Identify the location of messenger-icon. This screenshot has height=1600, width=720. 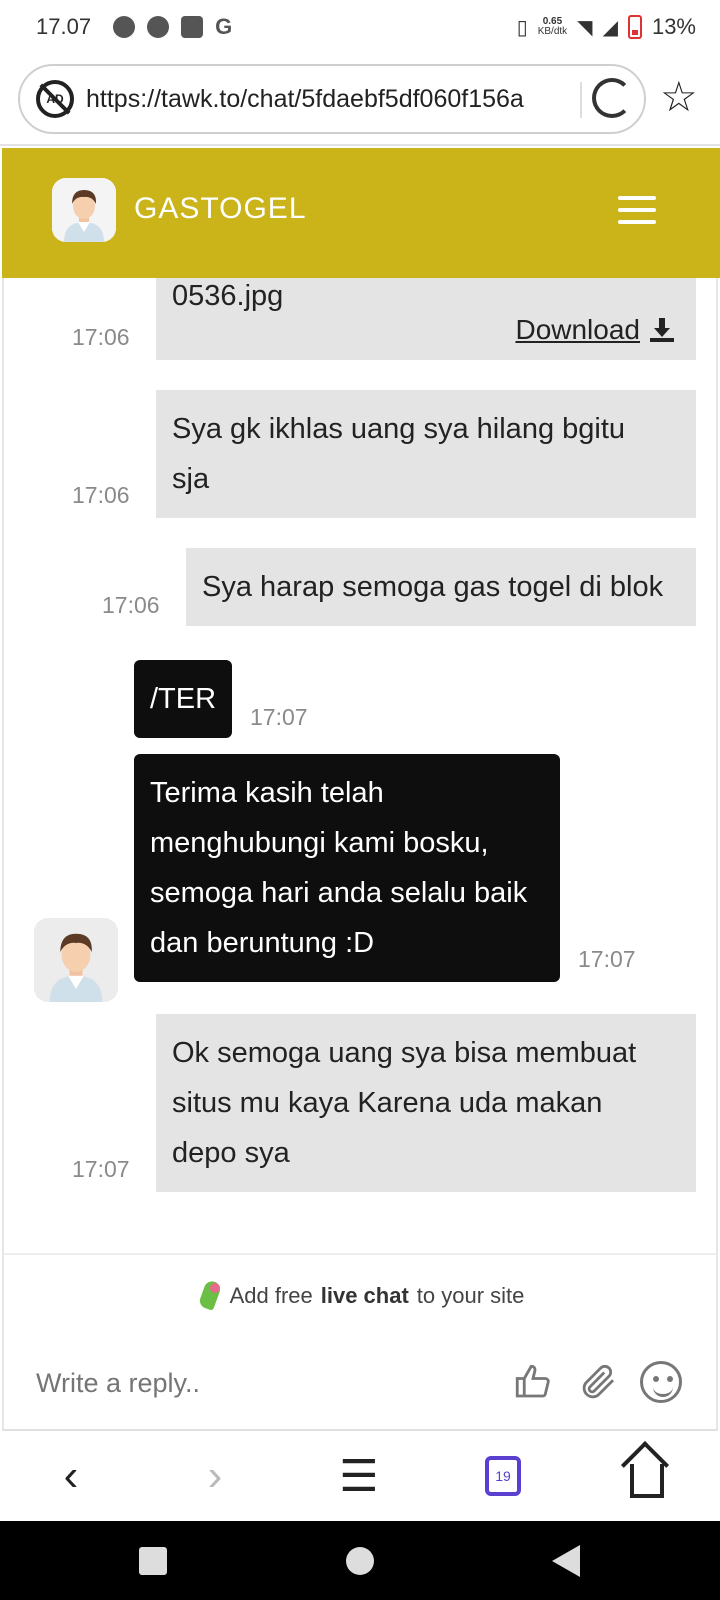
(158, 27).